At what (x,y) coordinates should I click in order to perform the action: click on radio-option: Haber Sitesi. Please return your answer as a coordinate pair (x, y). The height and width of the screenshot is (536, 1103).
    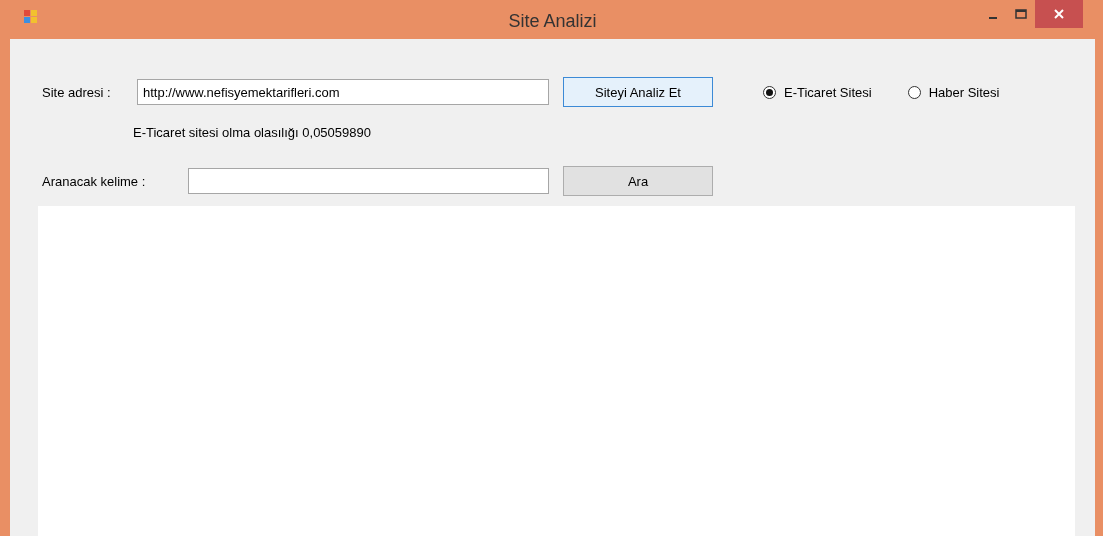
    Looking at the image, I should click on (953, 92).